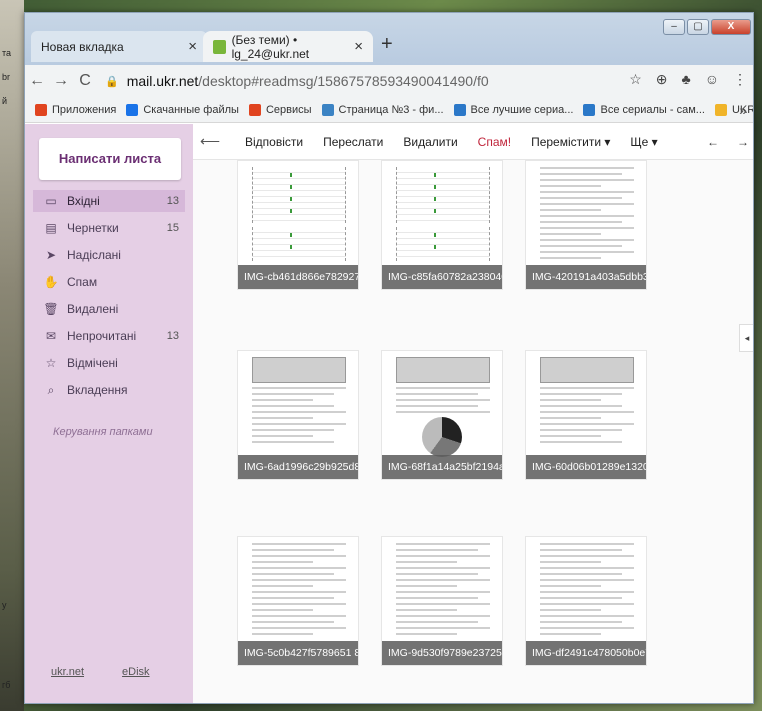 The width and height of the screenshot is (762, 711). Describe the element at coordinates (109, 336) in the screenshot. I see `folder-unread: ✉ Непрочитані 13` at that location.